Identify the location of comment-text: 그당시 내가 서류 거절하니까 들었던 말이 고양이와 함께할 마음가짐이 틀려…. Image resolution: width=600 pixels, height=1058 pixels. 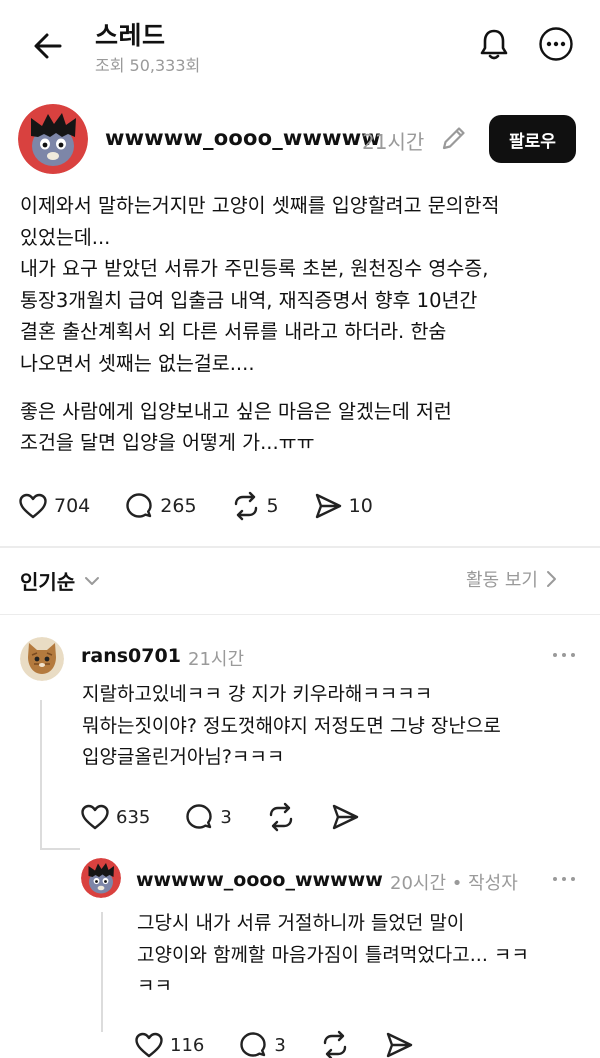
(333, 955).